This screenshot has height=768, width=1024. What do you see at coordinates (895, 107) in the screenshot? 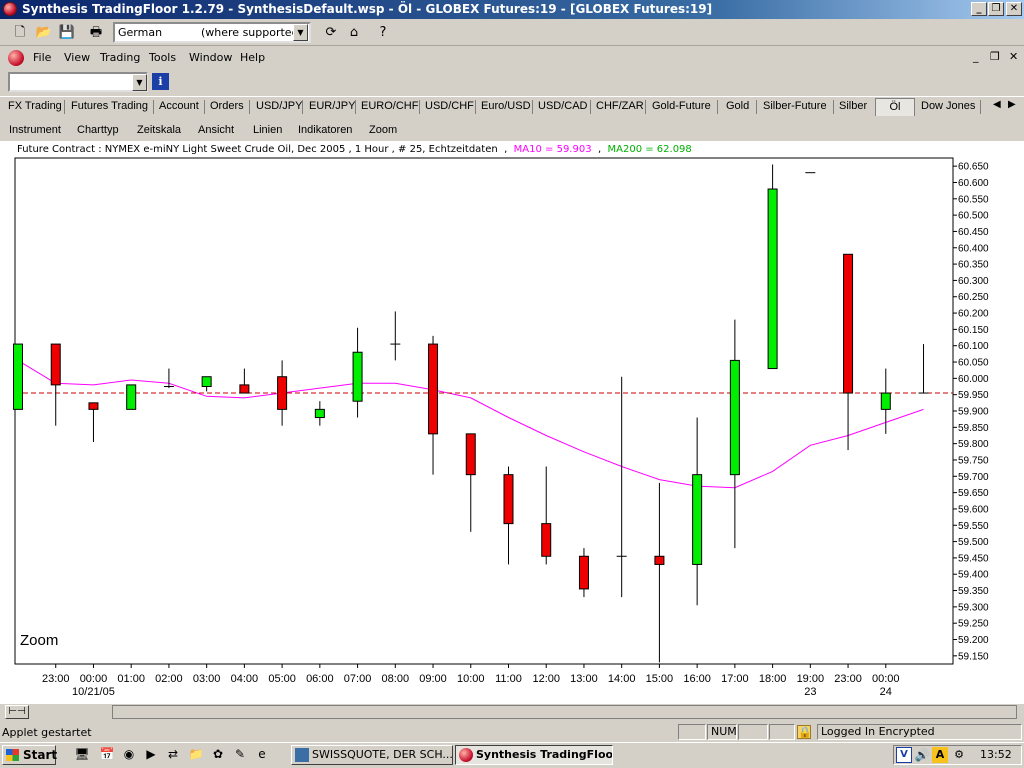
I see `tab-oel: Öl` at bounding box center [895, 107].